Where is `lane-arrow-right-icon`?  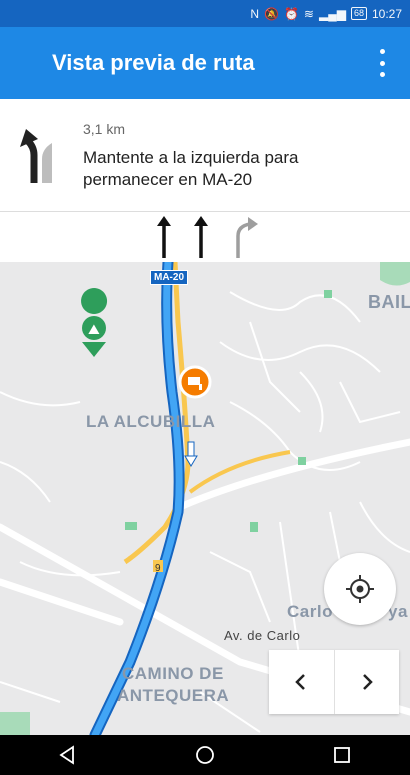
lane-arrow-right-icon is located at coordinates (247, 237).